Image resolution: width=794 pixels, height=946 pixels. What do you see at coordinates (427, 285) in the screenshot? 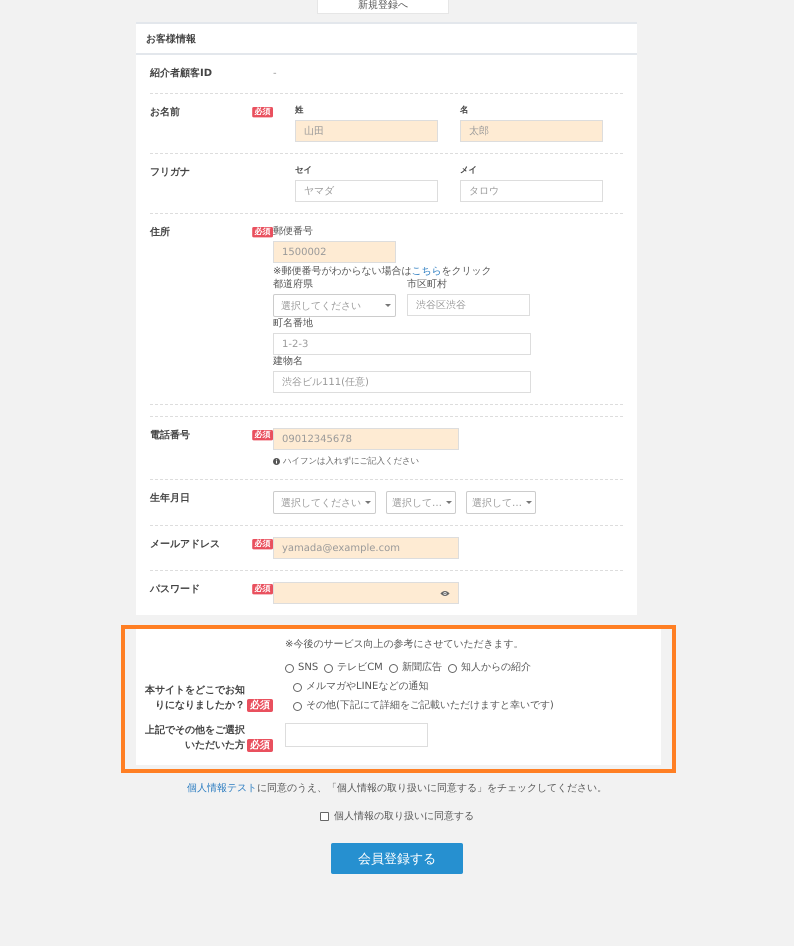
I see `field-caption: 市区町村` at bounding box center [427, 285].